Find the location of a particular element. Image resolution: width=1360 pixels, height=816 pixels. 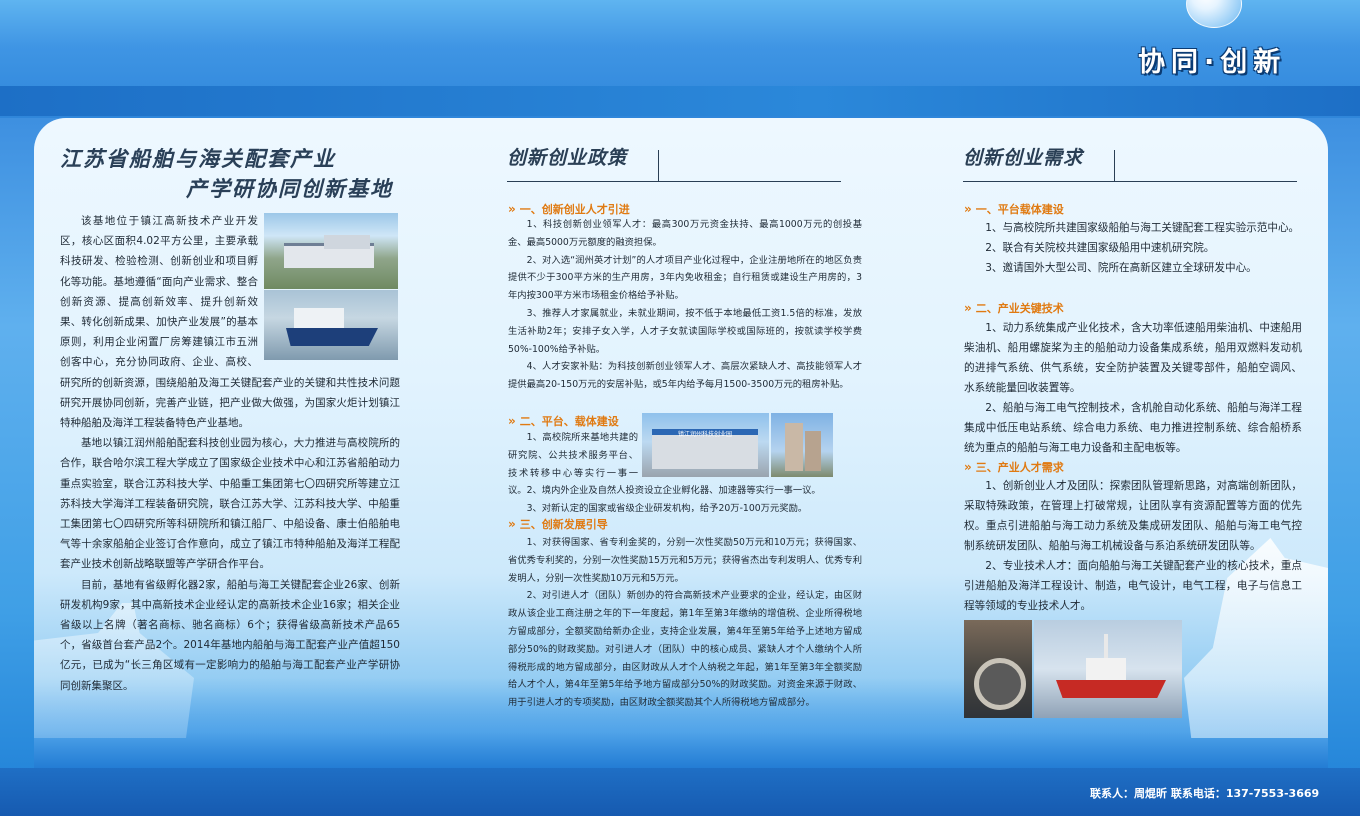

office-tower-photo is located at coordinates (802, 445).